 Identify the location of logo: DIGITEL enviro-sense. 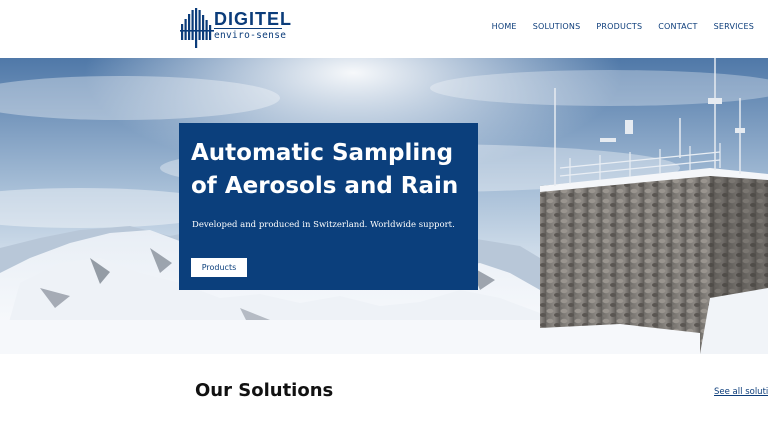
(236, 29).